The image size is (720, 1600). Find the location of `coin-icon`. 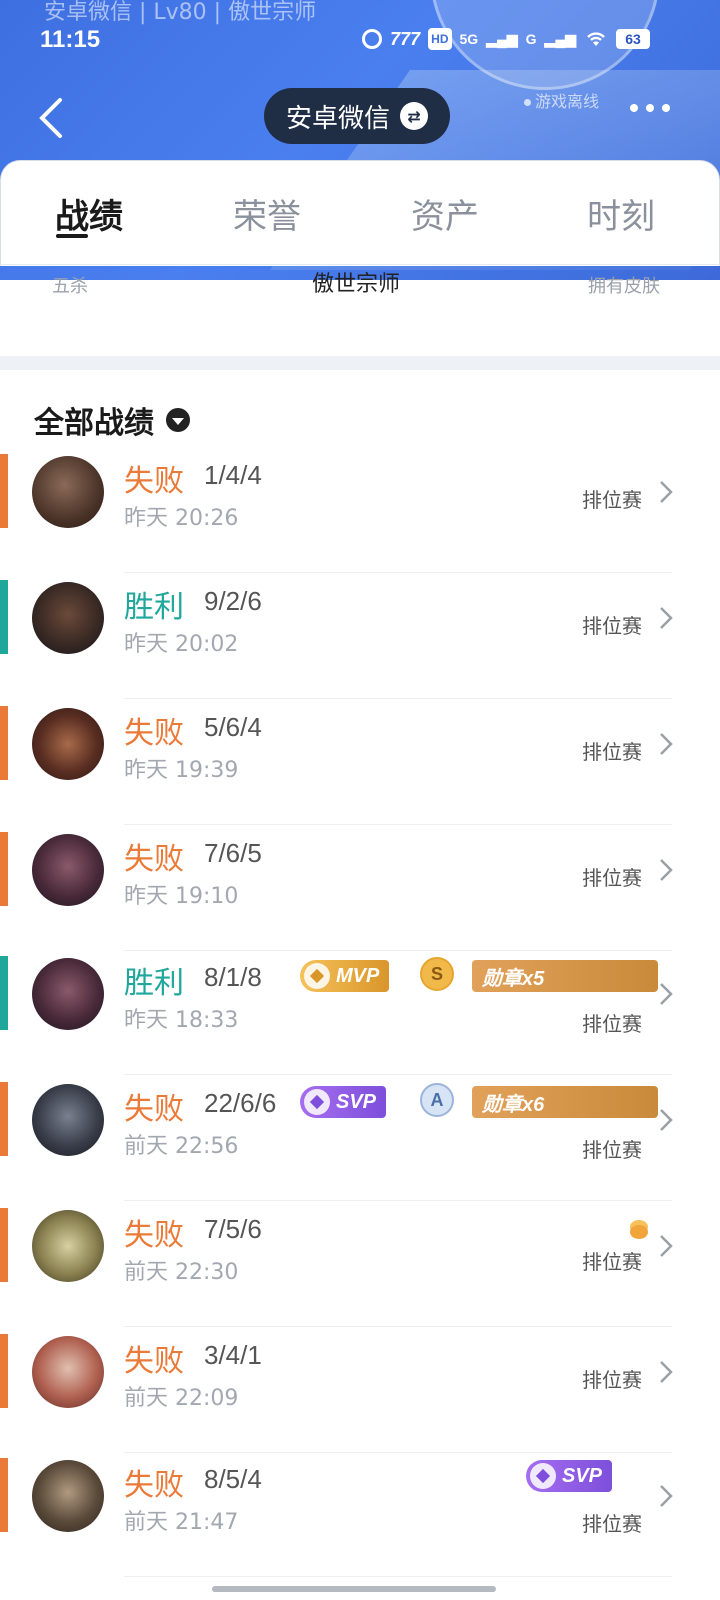

coin-icon is located at coordinates (639, 1232).